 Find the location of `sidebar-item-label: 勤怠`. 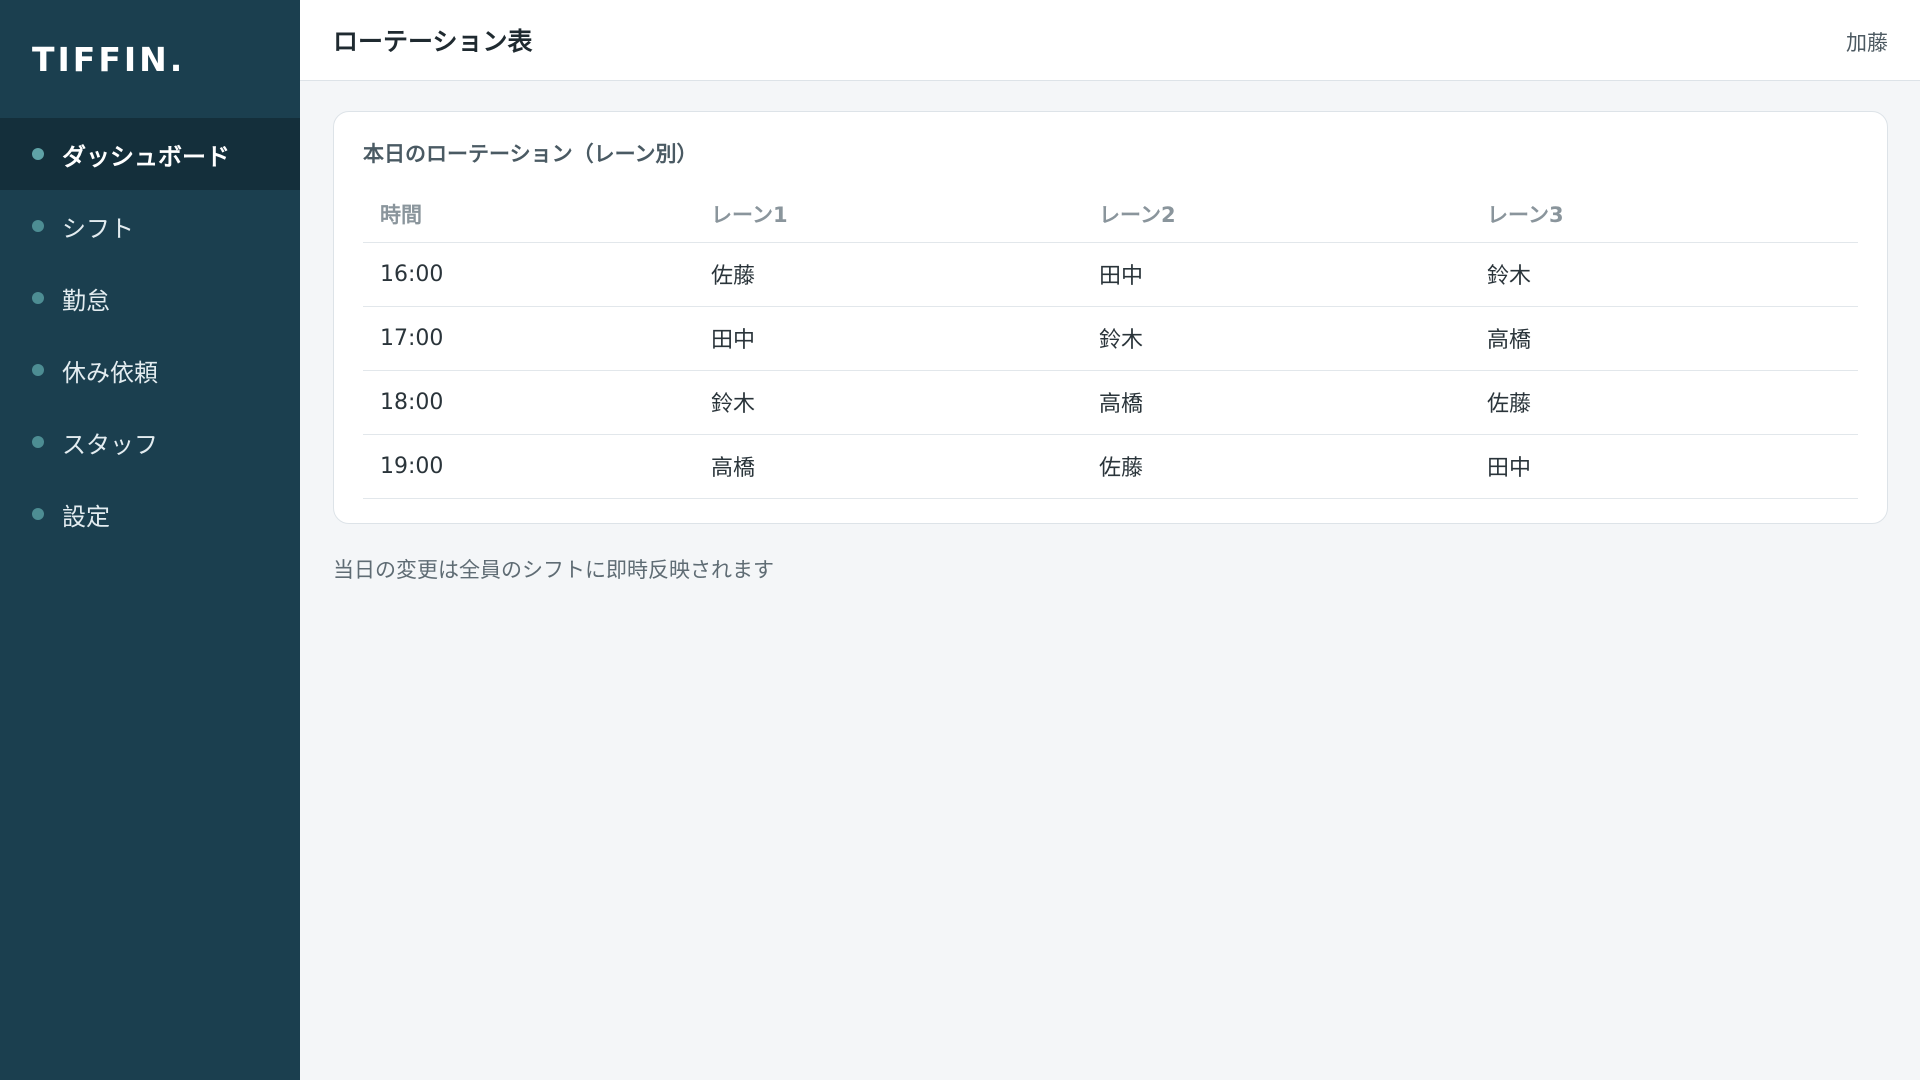

sidebar-item-label: 勤怠 is located at coordinates (86, 300).